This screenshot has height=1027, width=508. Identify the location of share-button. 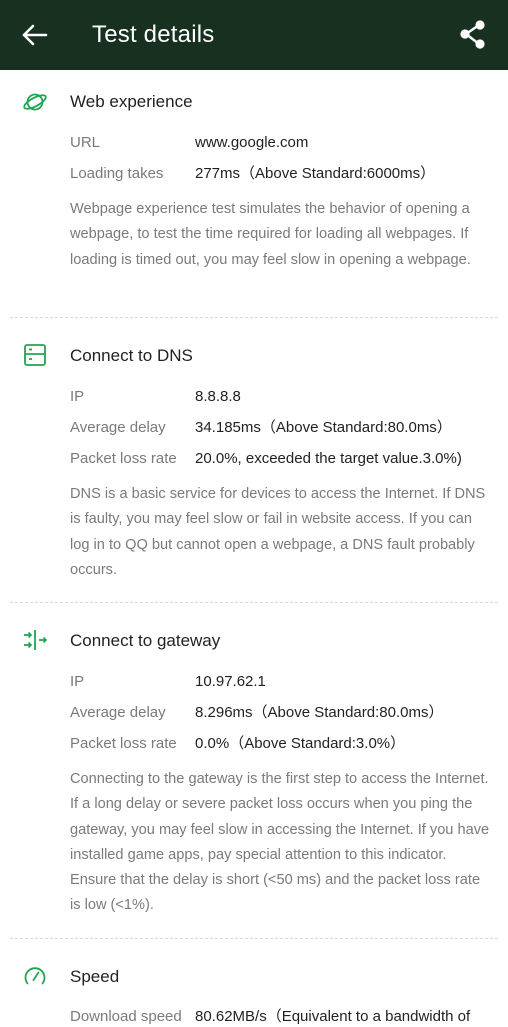
(473, 34).